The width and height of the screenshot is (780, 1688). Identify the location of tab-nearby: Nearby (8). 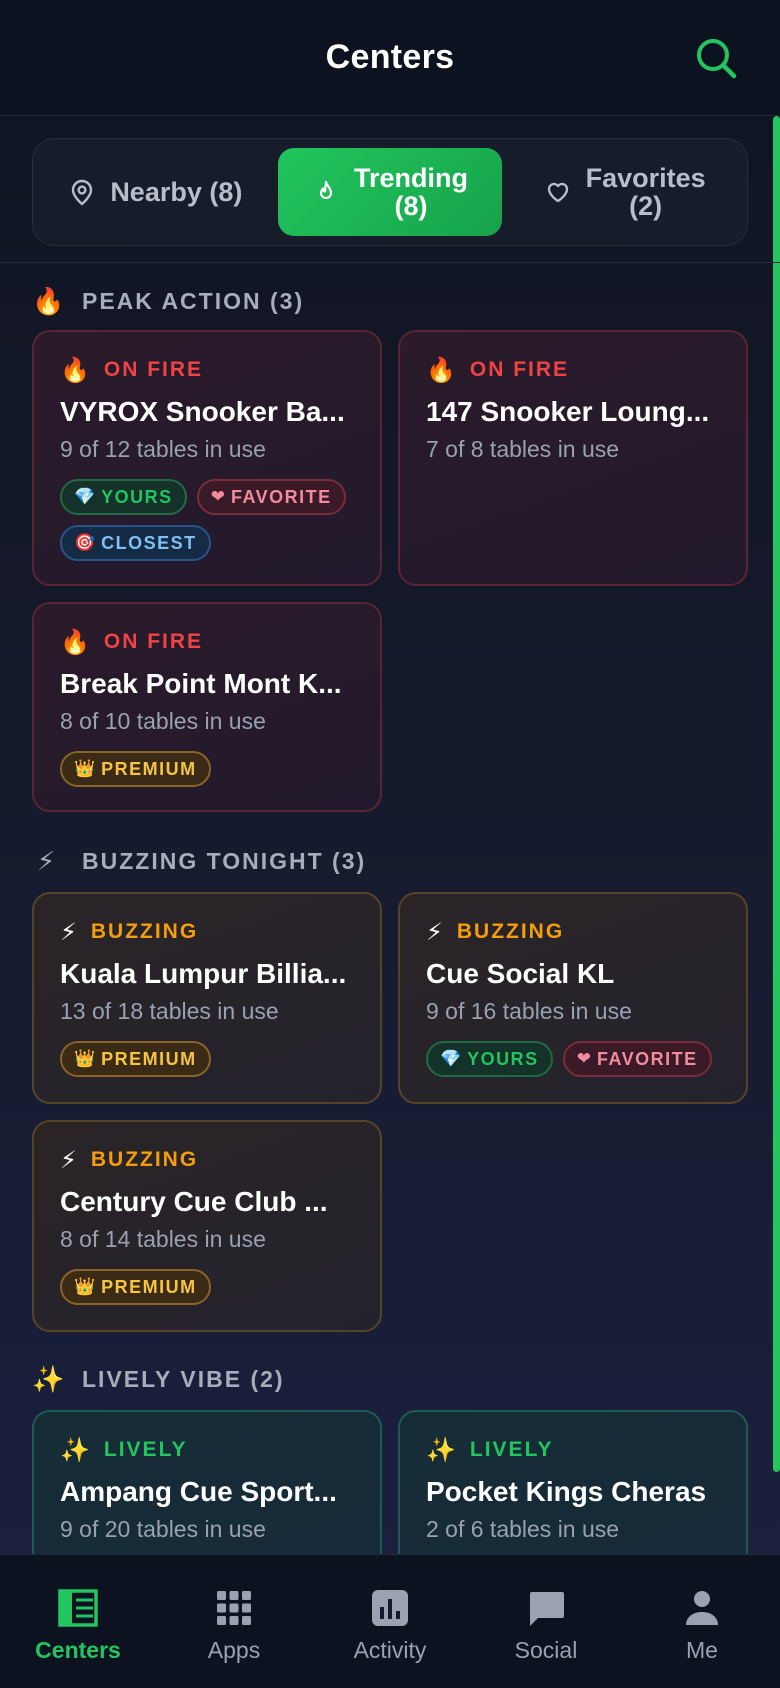
(155, 192).